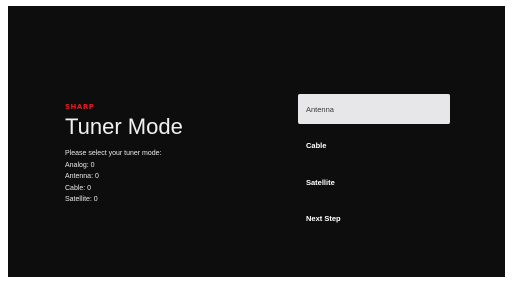  Describe the element at coordinates (374, 145) in the screenshot. I see `option-cable: Cable` at that location.